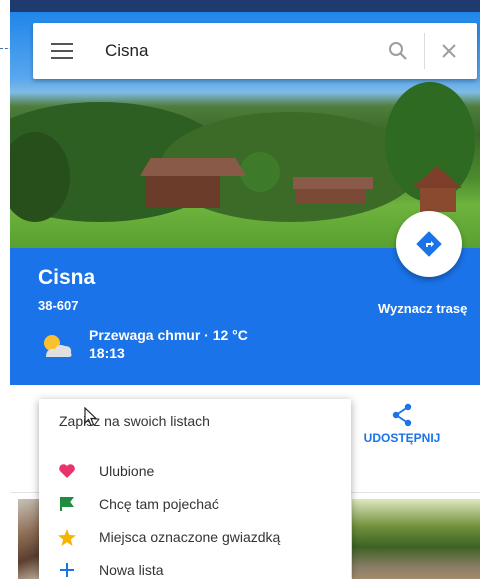 This screenshot has width=480, height=579. Describe the element at coordinates (5, 289) in the screenshot. I see `left-edge` at that location.